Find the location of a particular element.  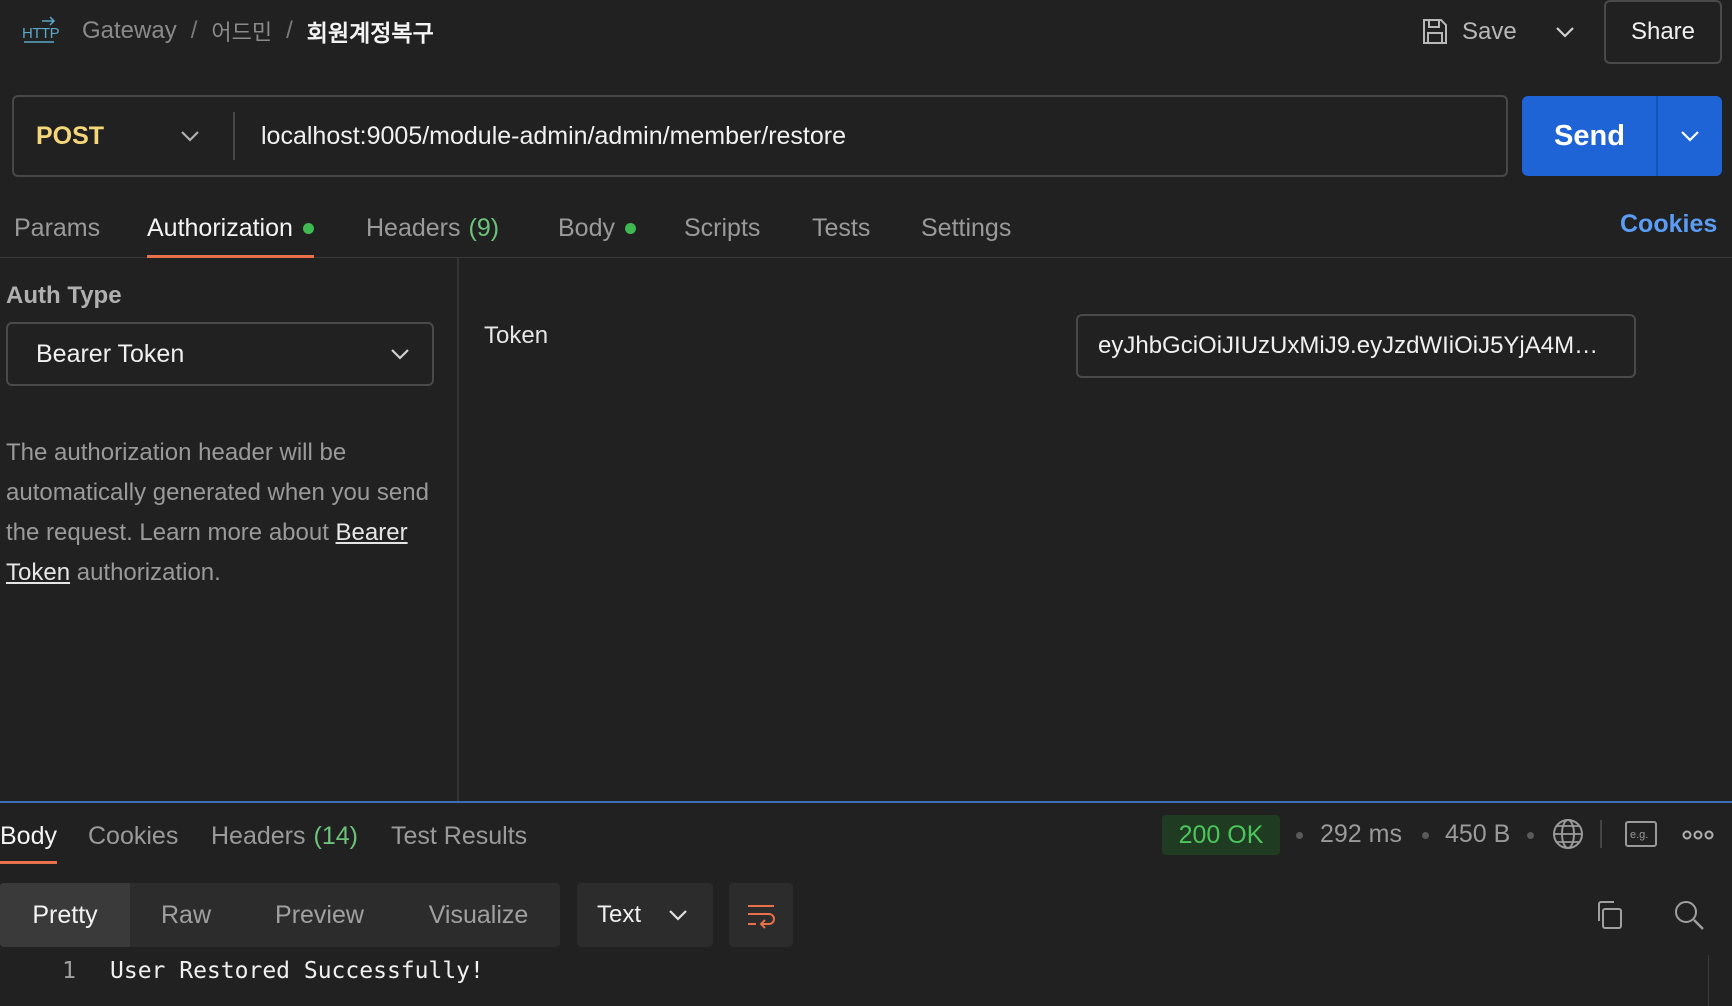

tab-label: Params is located at coordinates (57, 227).